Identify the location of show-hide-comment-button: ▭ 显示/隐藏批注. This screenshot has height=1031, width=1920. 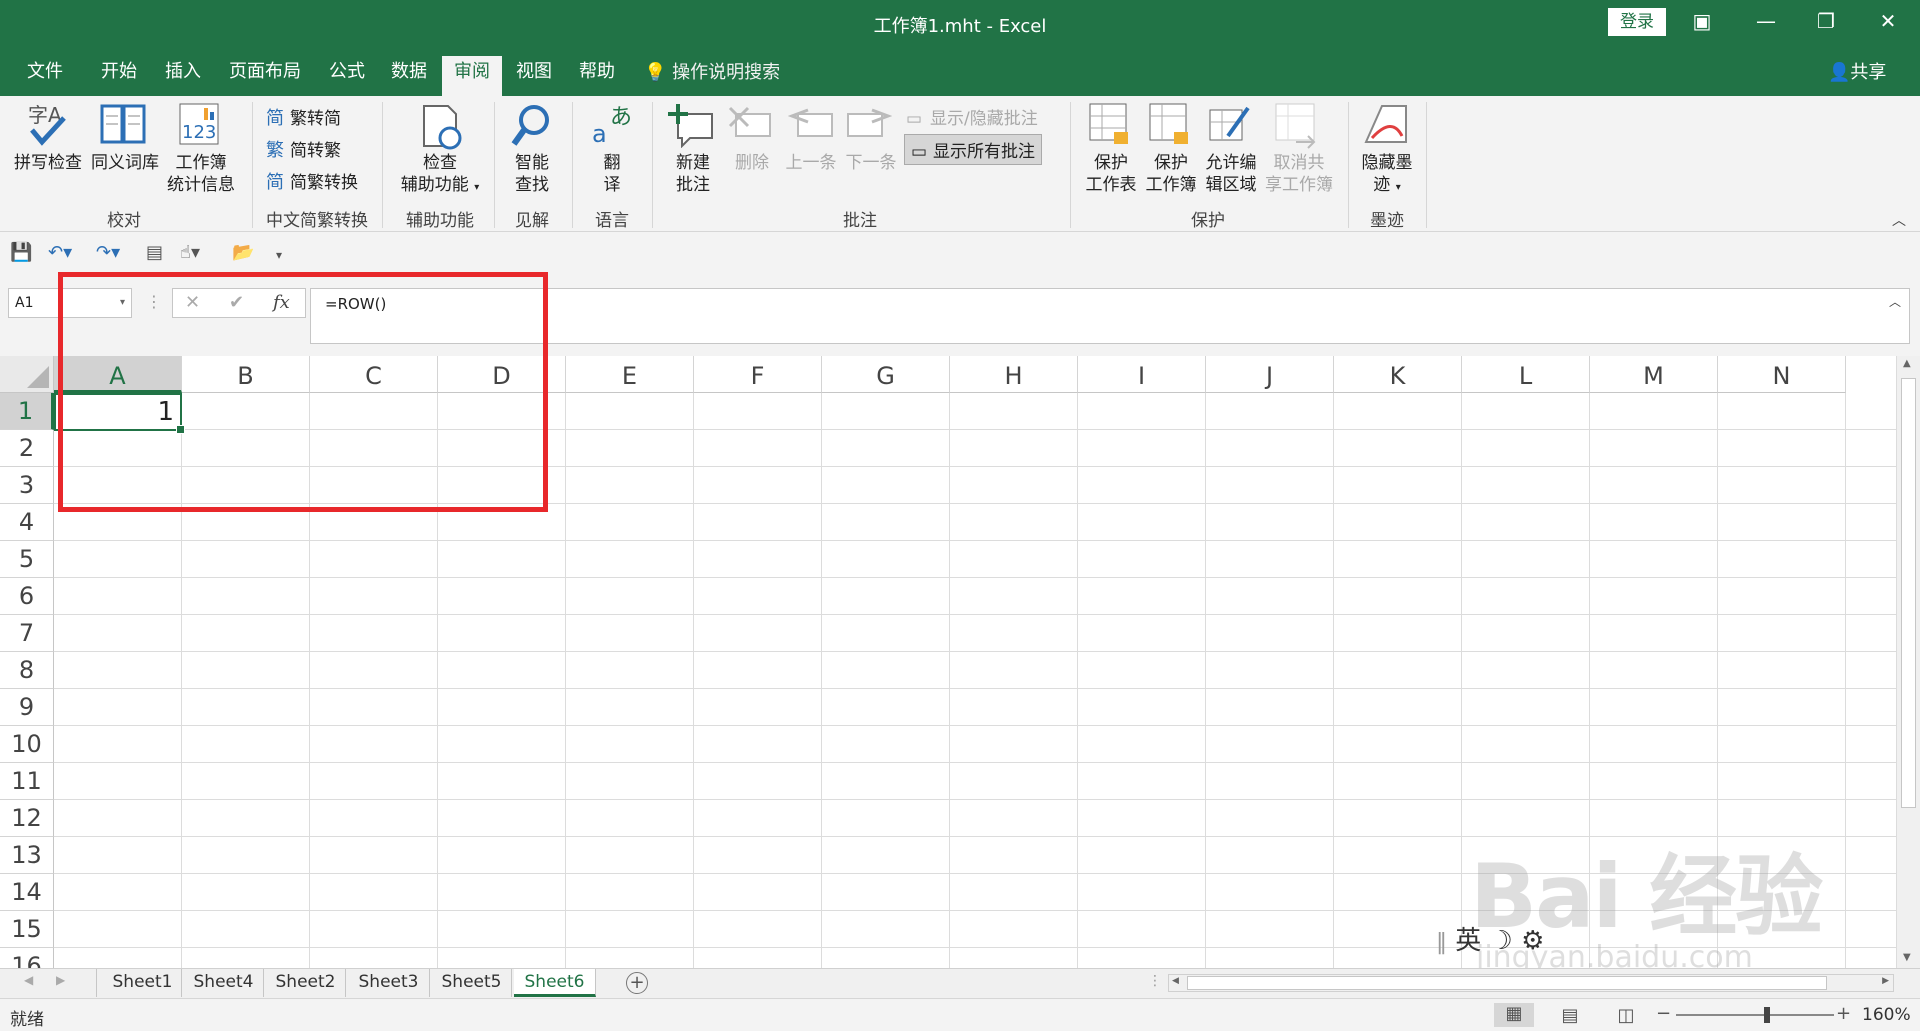
(972, 116).